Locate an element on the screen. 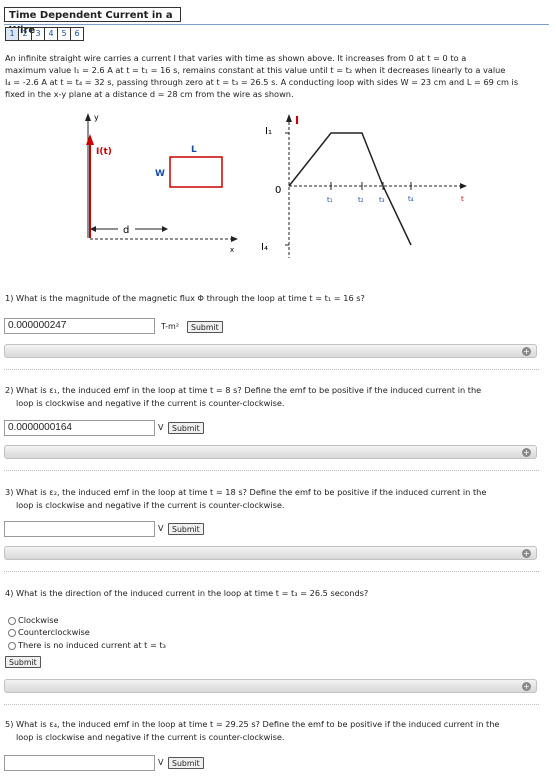  current-time-graph: I I₁ 0 t₁ t₂ t₃ t₄ t I₄ is located at coordinates (364, 186).